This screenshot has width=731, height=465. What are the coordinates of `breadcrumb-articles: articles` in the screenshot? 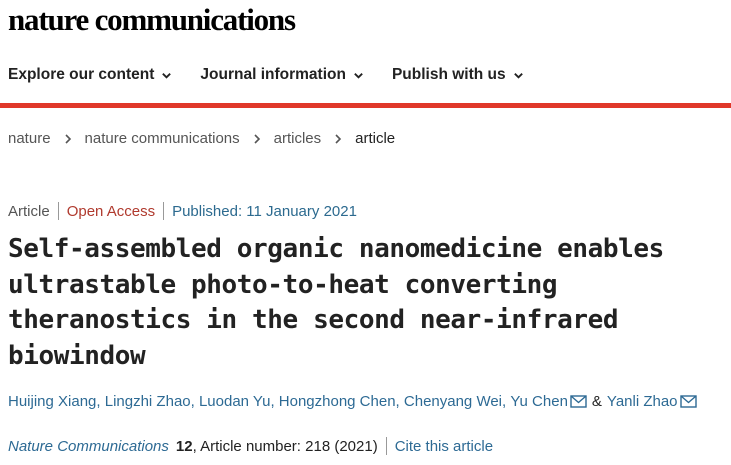 It's located at (298, 138).